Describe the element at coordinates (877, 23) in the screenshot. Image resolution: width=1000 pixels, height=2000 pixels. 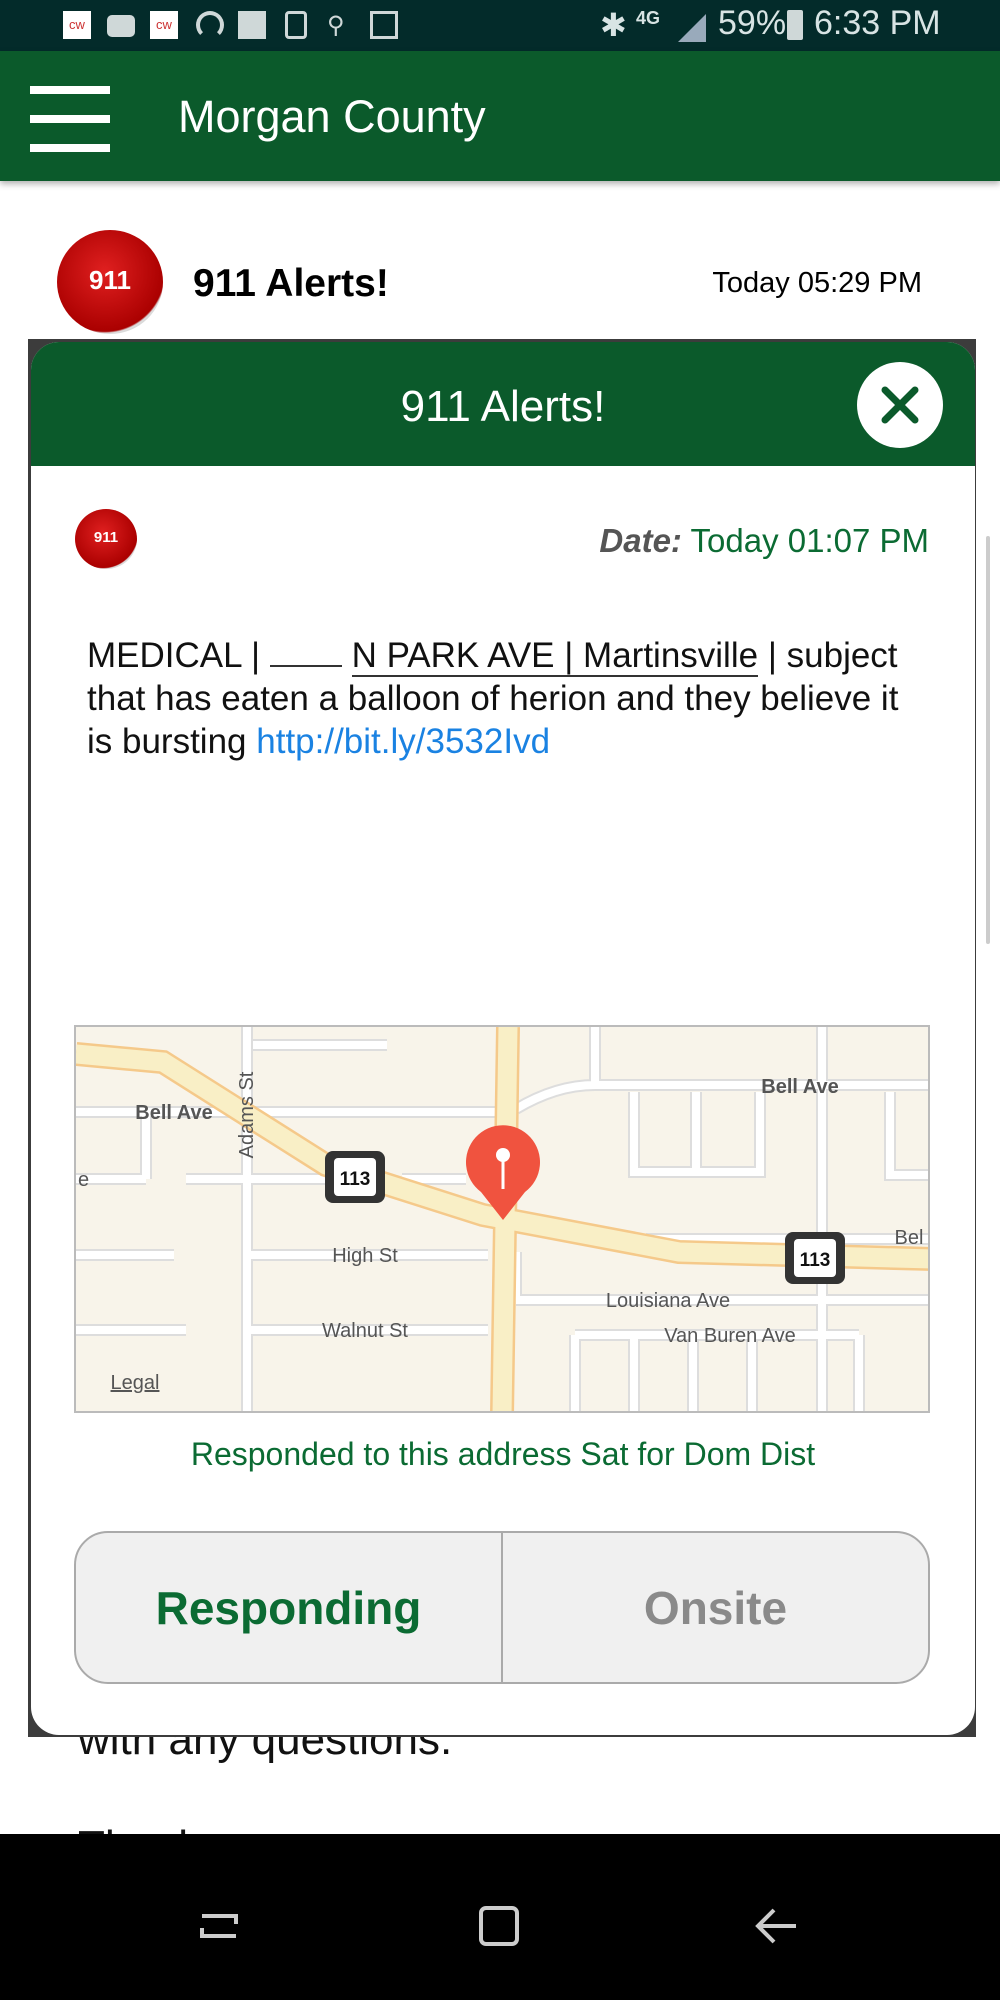
I see `clock: 6:33 PM` at that location.